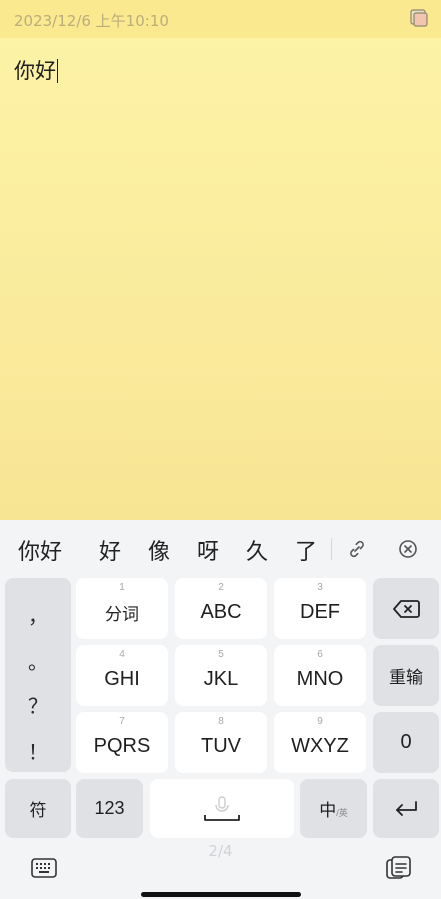  Describe the element at coordinates (331, 549) in the screenshot. I see `candidate-divider` at that location.